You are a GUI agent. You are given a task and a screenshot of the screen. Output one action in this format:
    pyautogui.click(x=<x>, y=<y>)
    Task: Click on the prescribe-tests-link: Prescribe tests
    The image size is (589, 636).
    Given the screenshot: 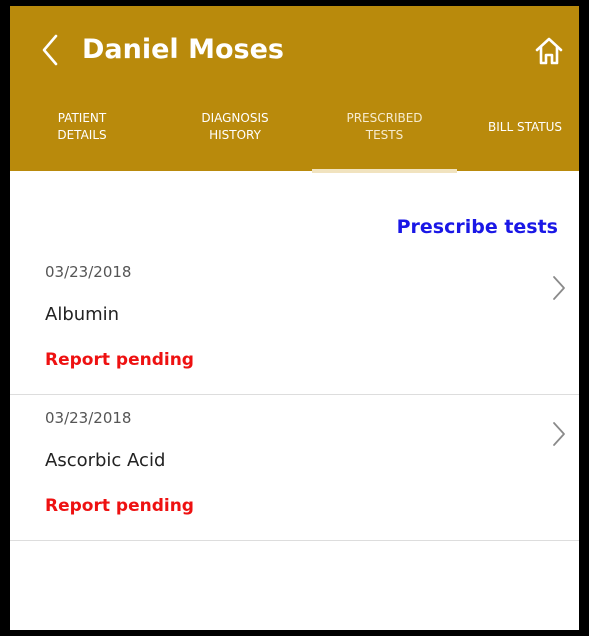 What is the action you would take?
    pyautogui.click(x=477, y=227)
    